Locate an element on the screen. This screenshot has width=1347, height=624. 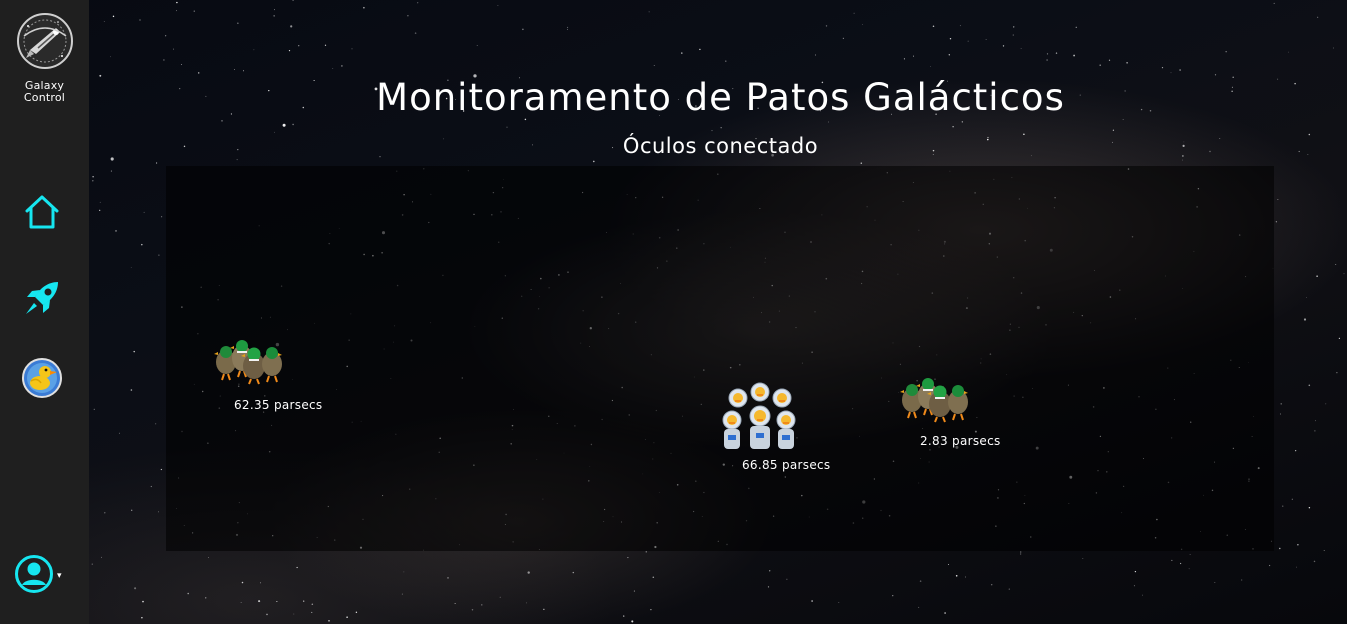
sidebar-item-duck is located at coordinates (42, 378).